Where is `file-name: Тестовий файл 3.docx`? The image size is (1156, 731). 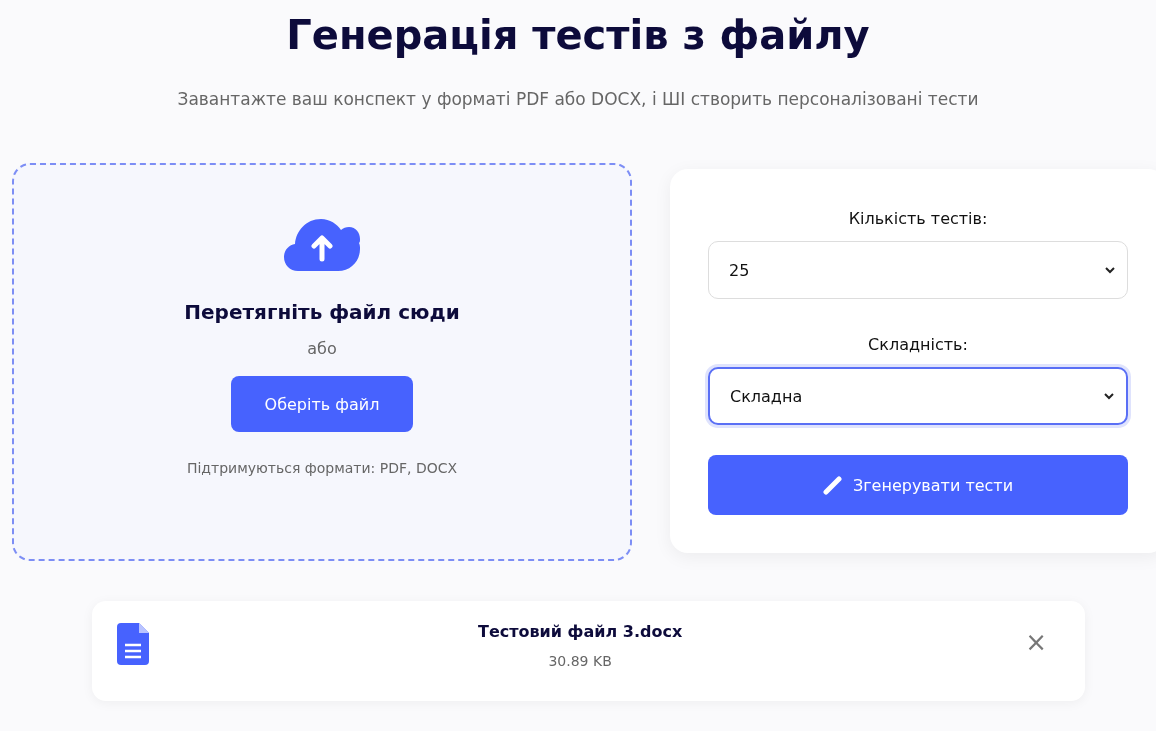 file-name: Тестовий файл 3.docx is located at coordinates (580, 632).